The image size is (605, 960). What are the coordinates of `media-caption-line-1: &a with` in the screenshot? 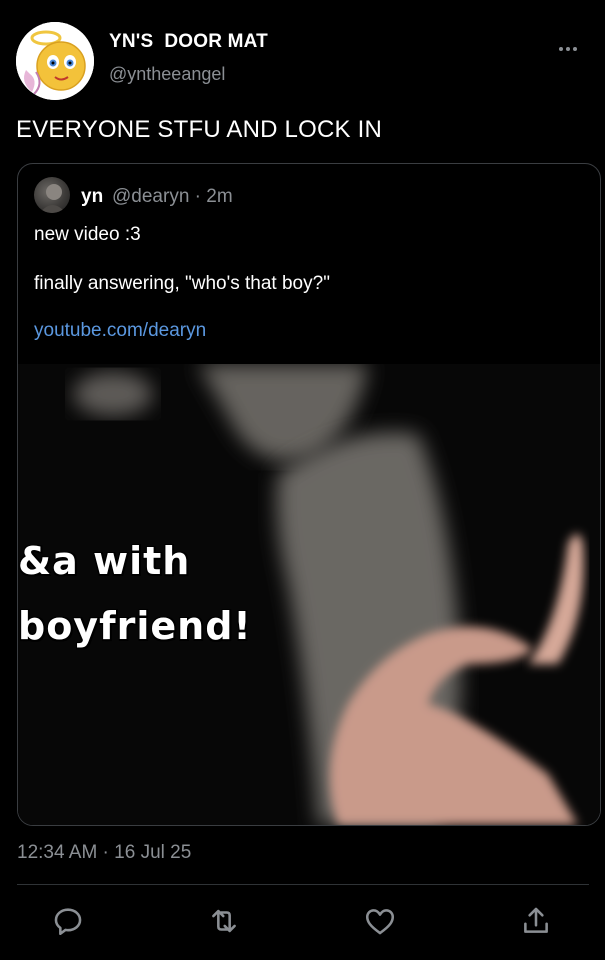 It's located at (104, 561).